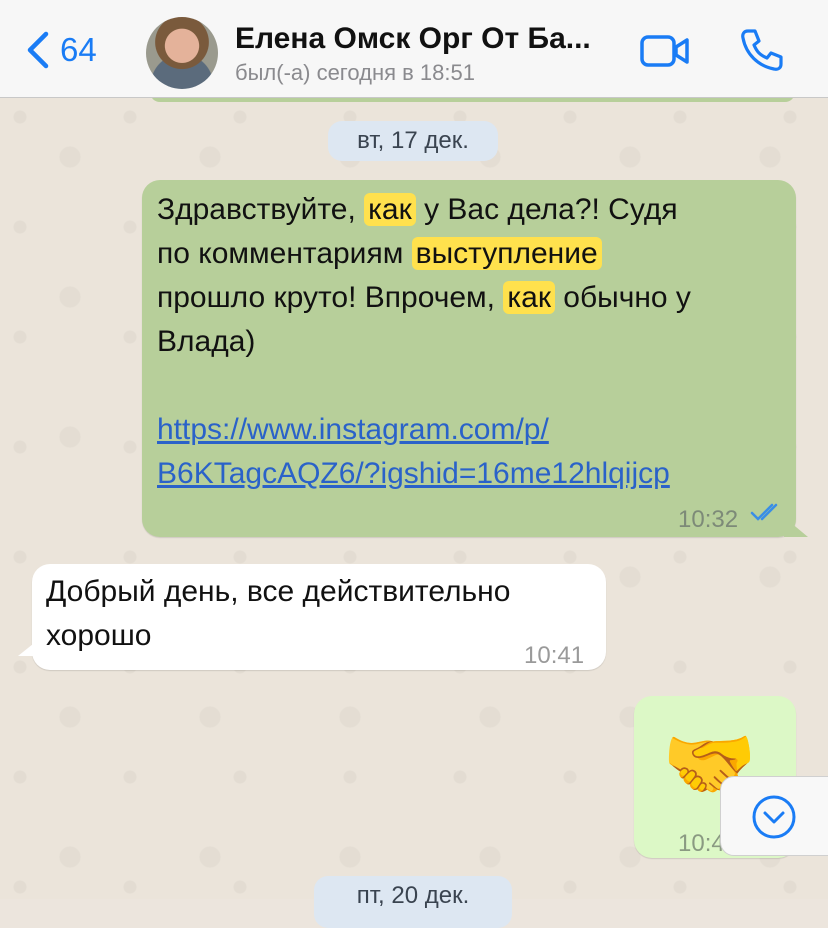 This screenshot has height=928, width=828. Describe the element at coordinates (206, 341) in the screenshot. I see `text-fragment: Влада)` at that location.